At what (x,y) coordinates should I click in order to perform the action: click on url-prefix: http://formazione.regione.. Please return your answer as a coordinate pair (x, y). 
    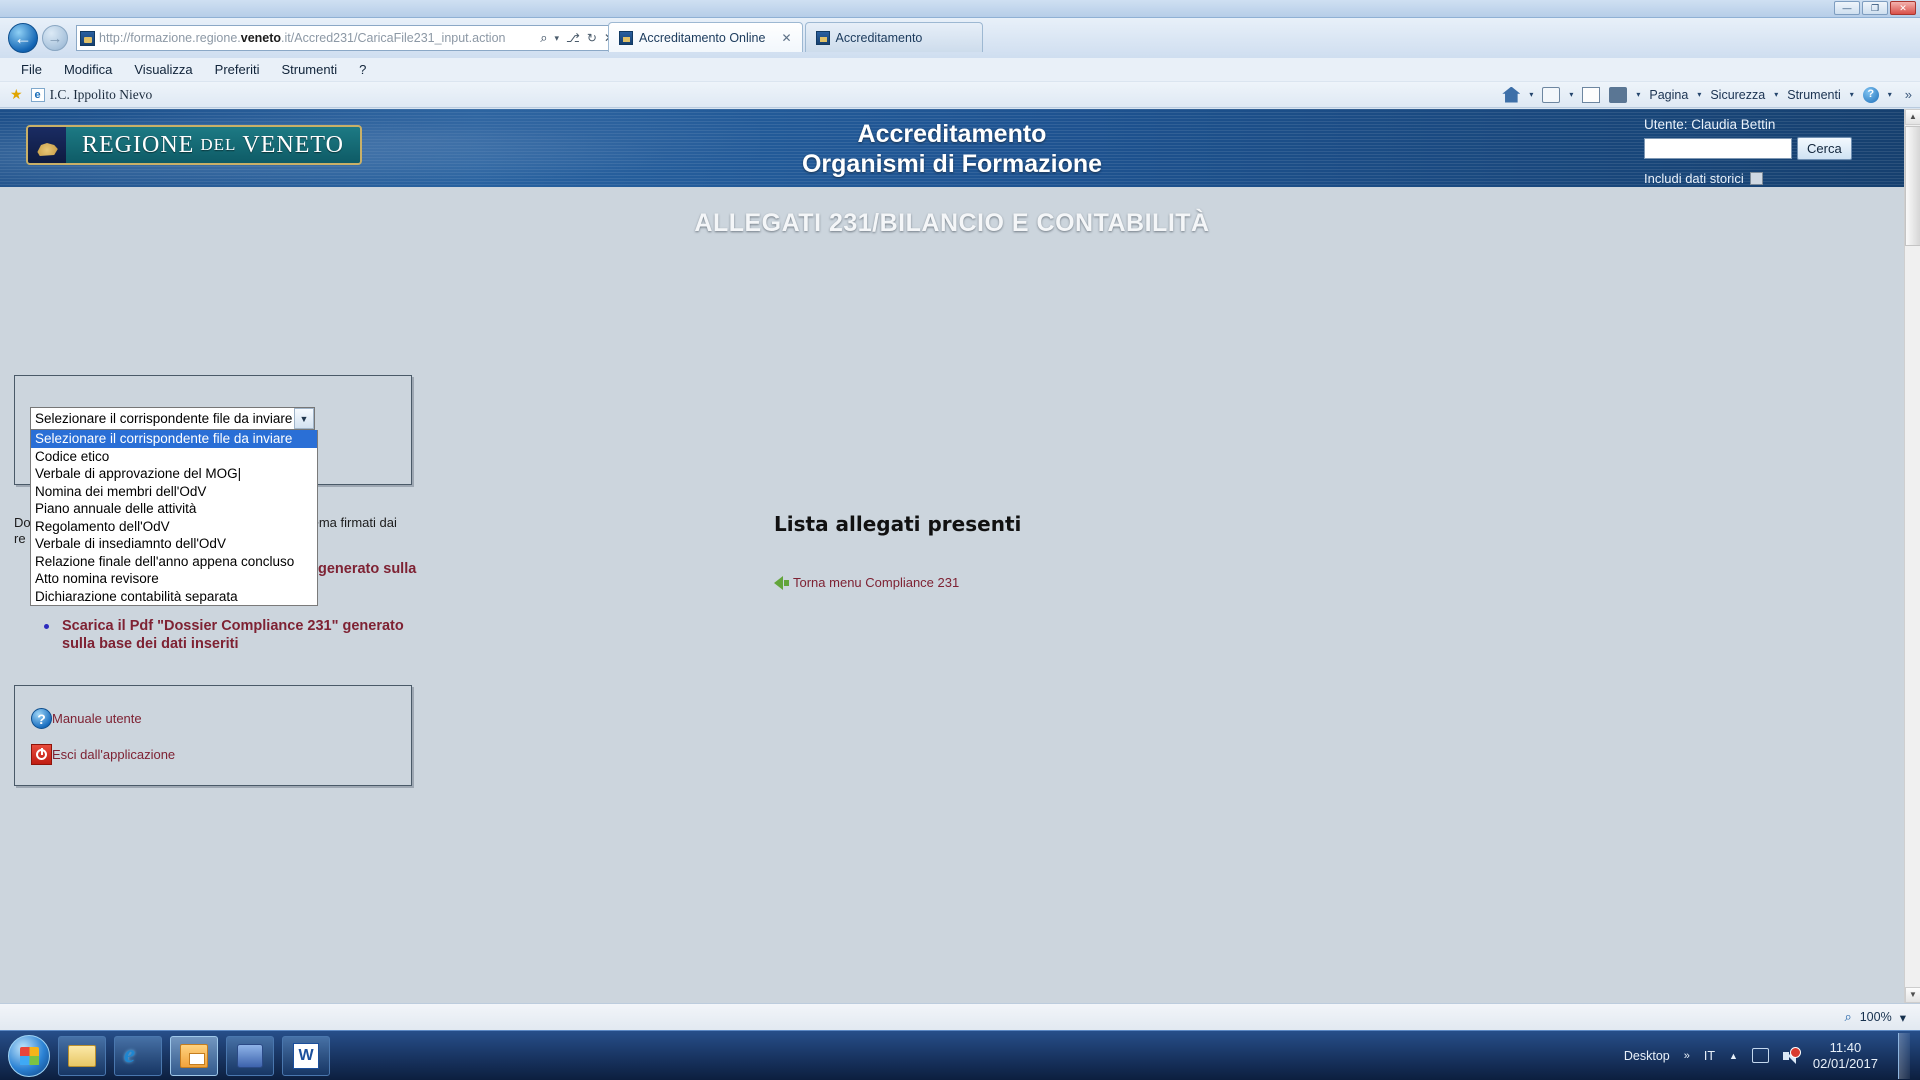
    Looking at the image, I should click on (170, 38).